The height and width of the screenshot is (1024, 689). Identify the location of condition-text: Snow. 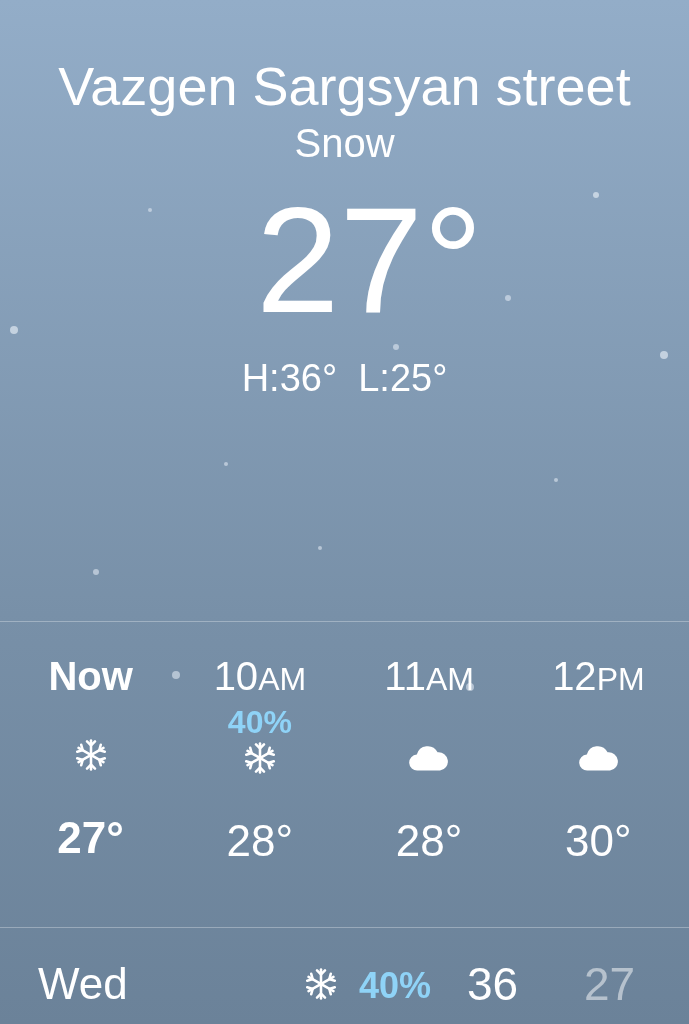
(344, 143).